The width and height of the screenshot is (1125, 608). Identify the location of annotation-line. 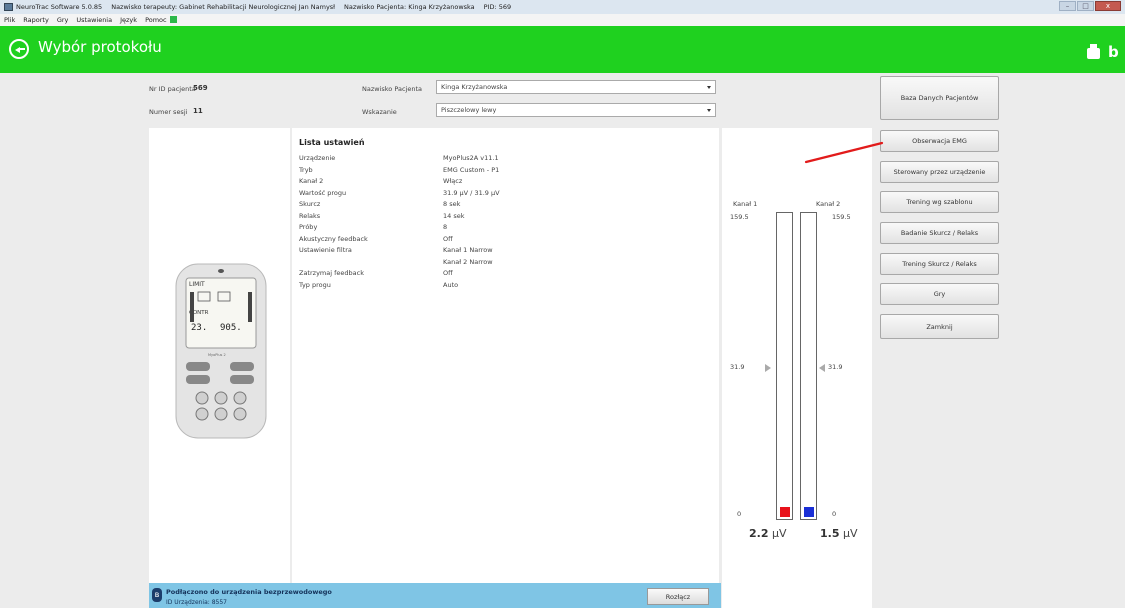
(844, 152).